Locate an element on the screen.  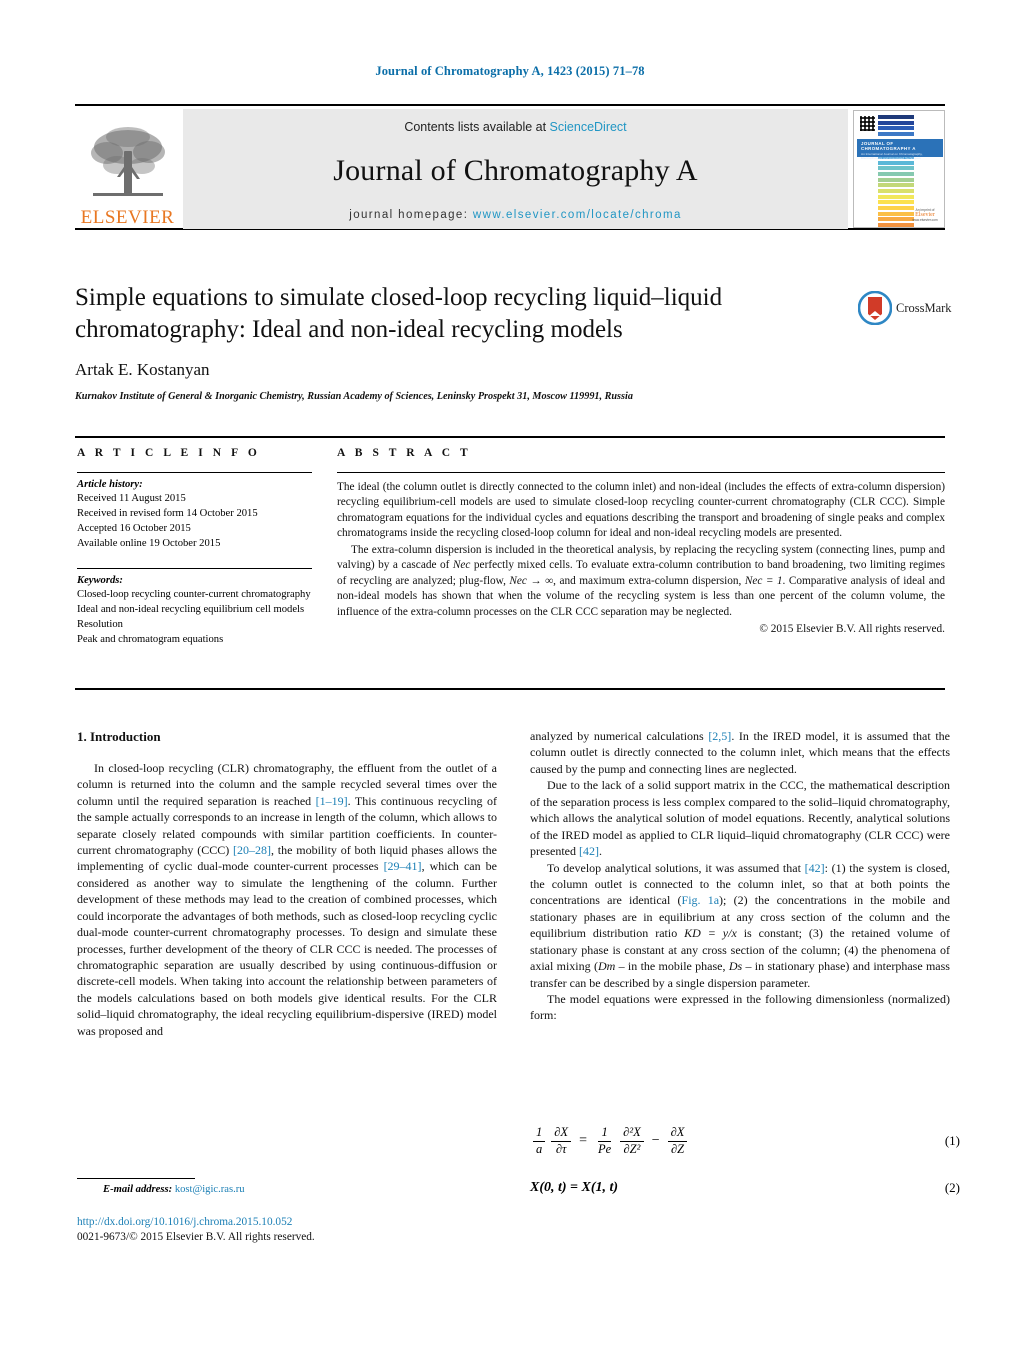
article-history-item: Accepted 16 October 2015 is located at coordinates (134, 529).